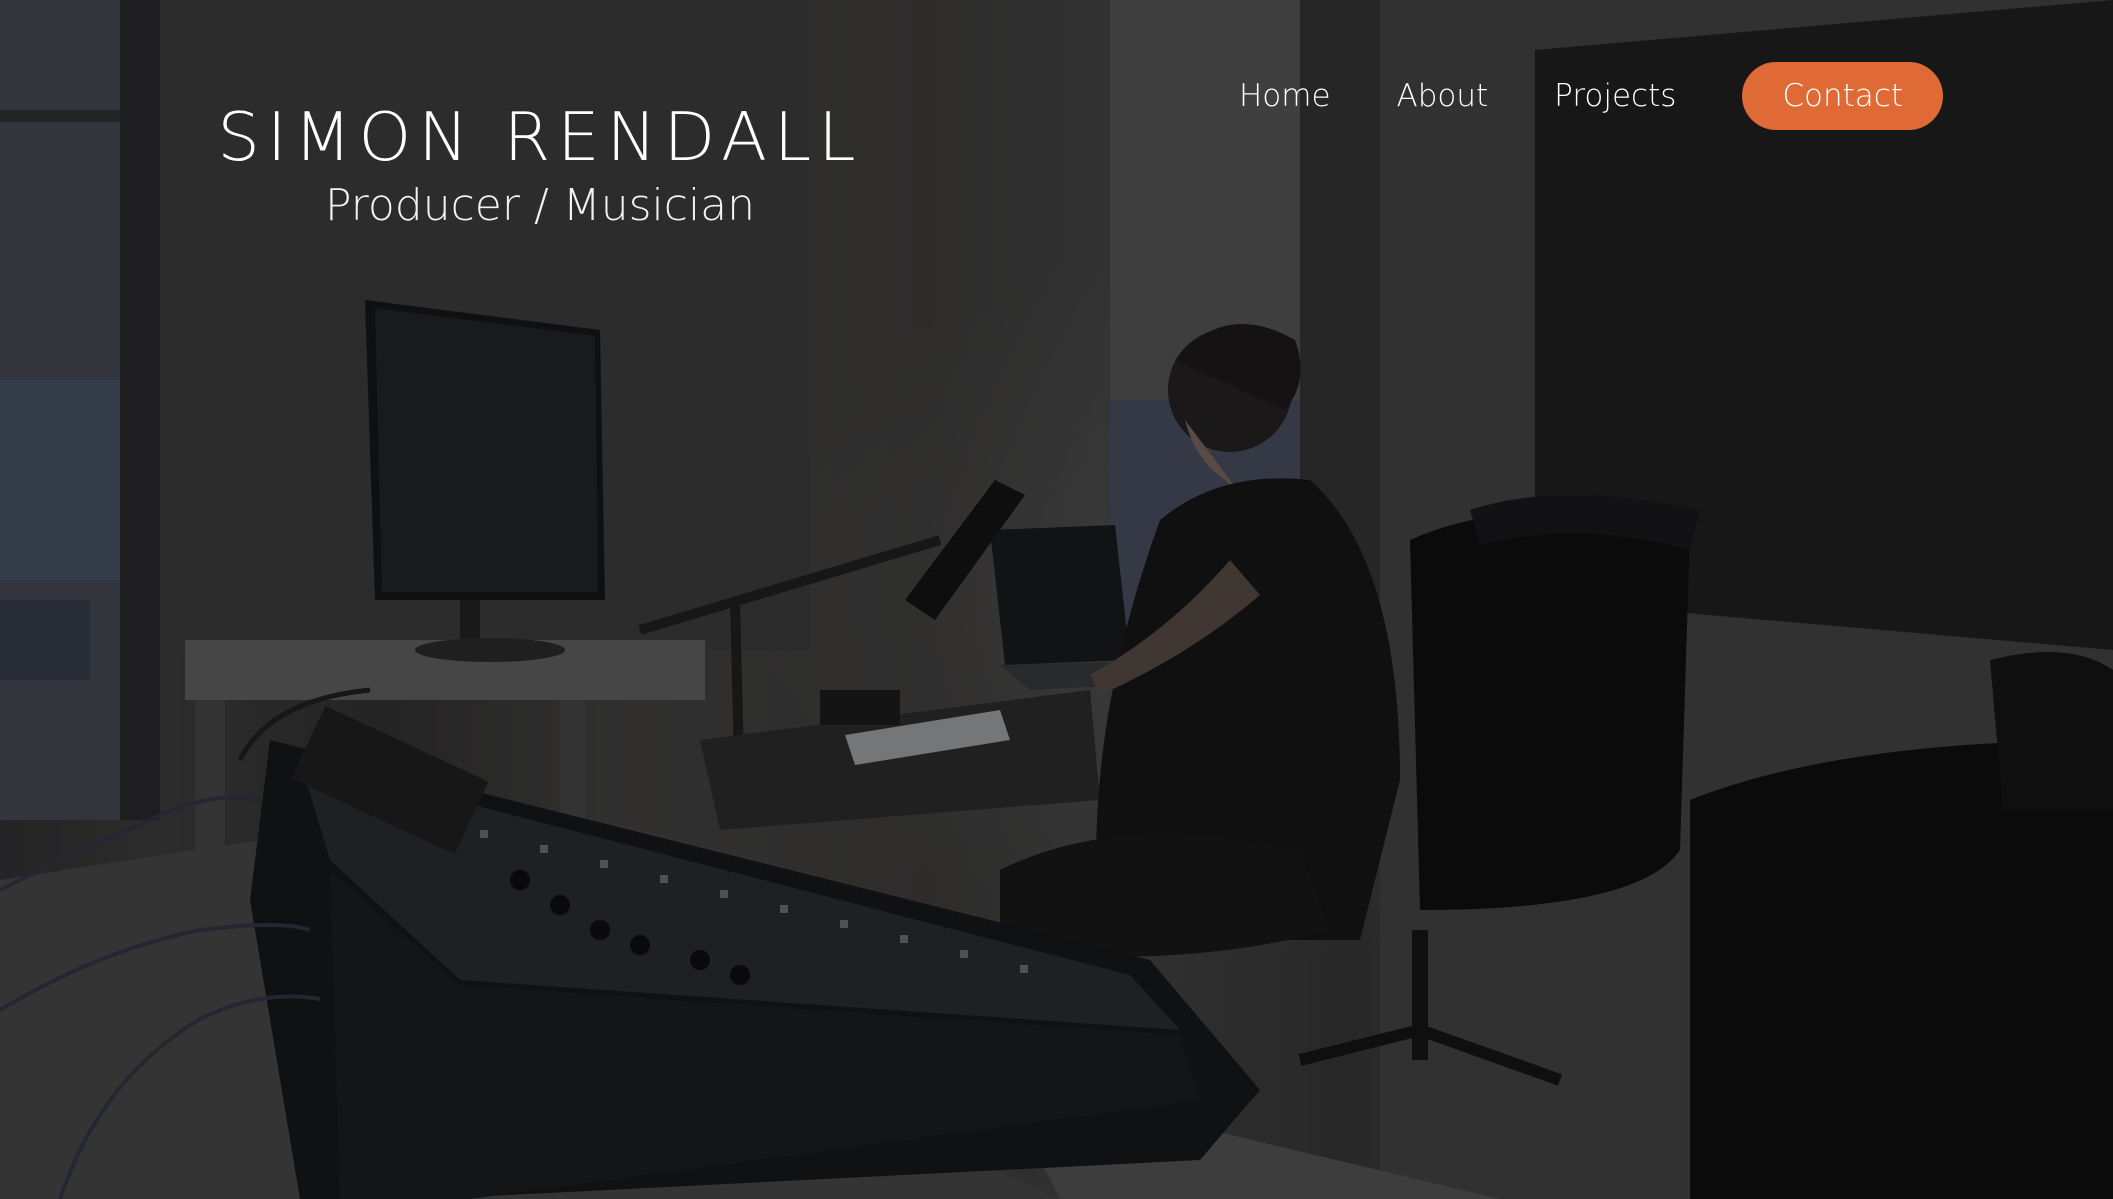  What do you see at coordinates (1443, 96) in the screenshot?
I see `nav-link-about: About` at bounding box center [1443, 96].